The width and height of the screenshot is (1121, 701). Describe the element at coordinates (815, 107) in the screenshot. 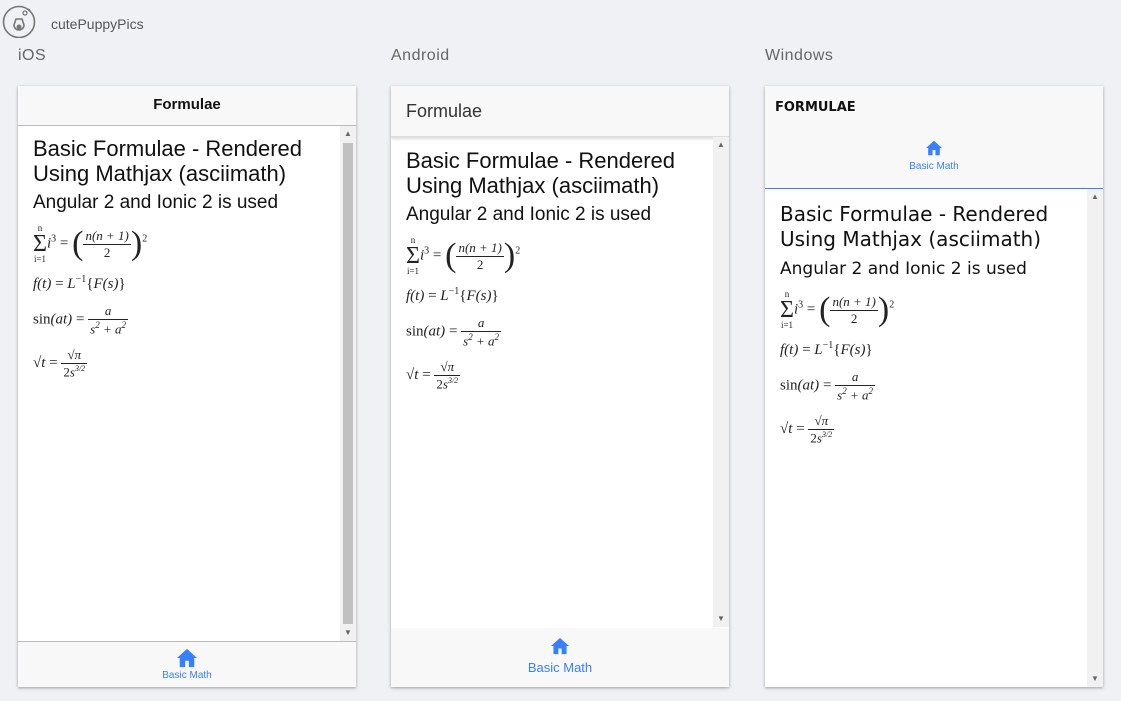

I see `page-title: FORMULAE` at that location.